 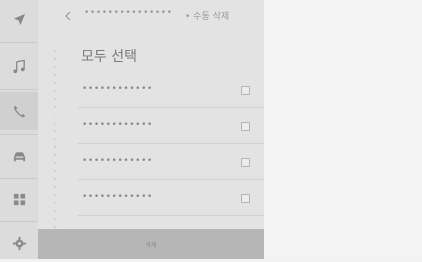 I want to click on index-letter: B, so click(x=55, y=59).